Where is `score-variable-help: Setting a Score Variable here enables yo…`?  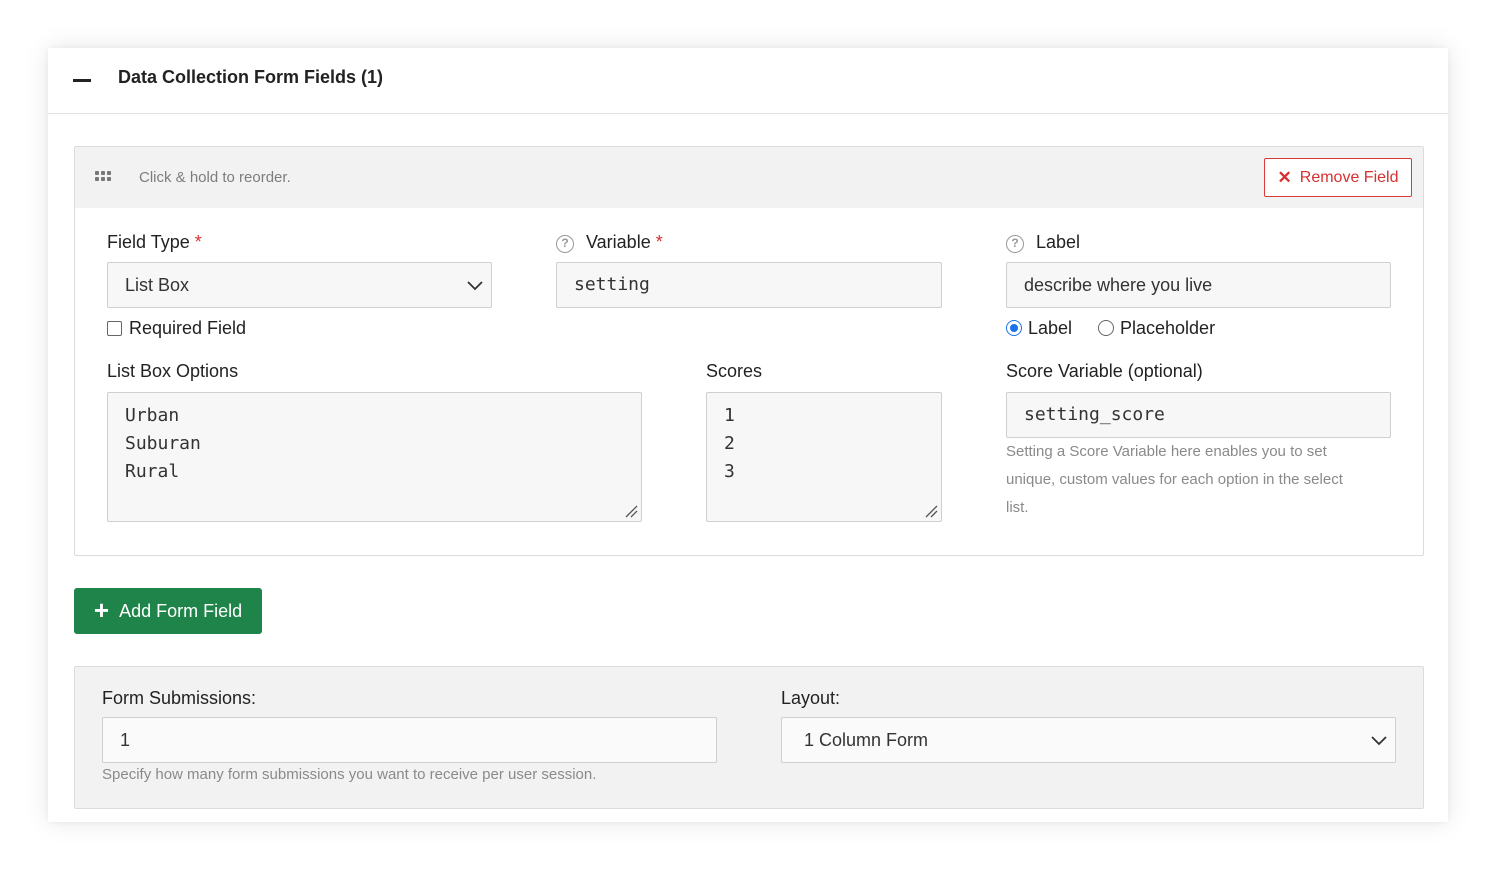 score-variable-help: Setting a Score Variable here enables yo… is located at coordinates (1174, 479).